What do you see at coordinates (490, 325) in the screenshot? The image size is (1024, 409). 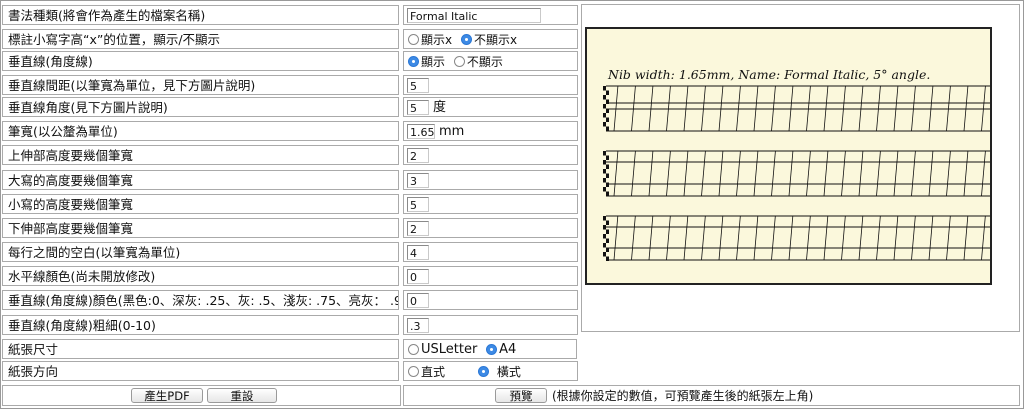 I see `slant-thickness-cell: .3` at bounding box center [490, 325].